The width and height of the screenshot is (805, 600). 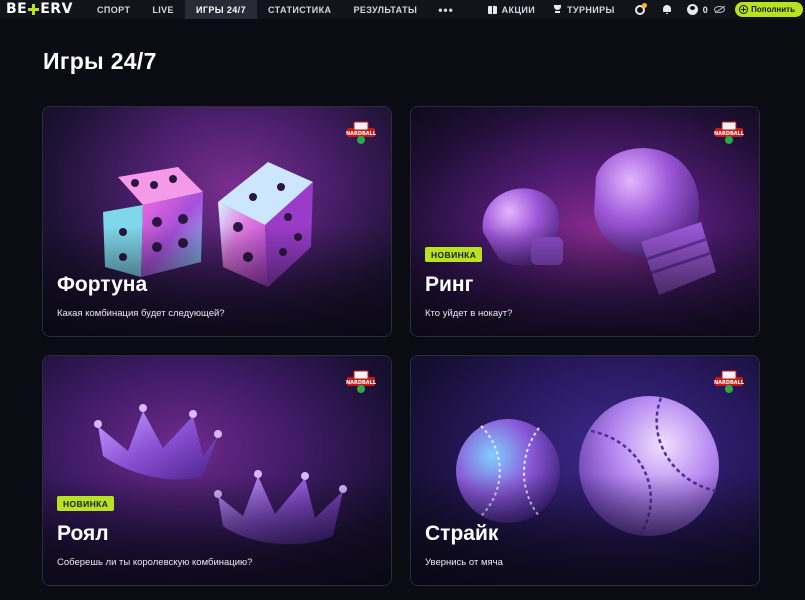 I want to click on logo-plus-icon, so click(x=34, y=9).